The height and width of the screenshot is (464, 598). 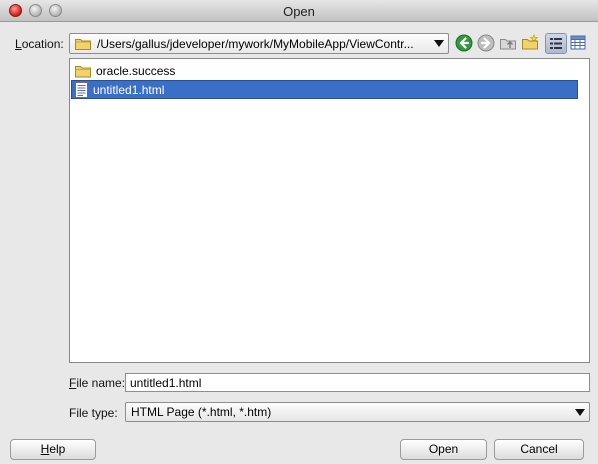 What do you see at coordinates (464, 43) in the screenshot?
I see `back-icon` at bounding box center [464, 43].